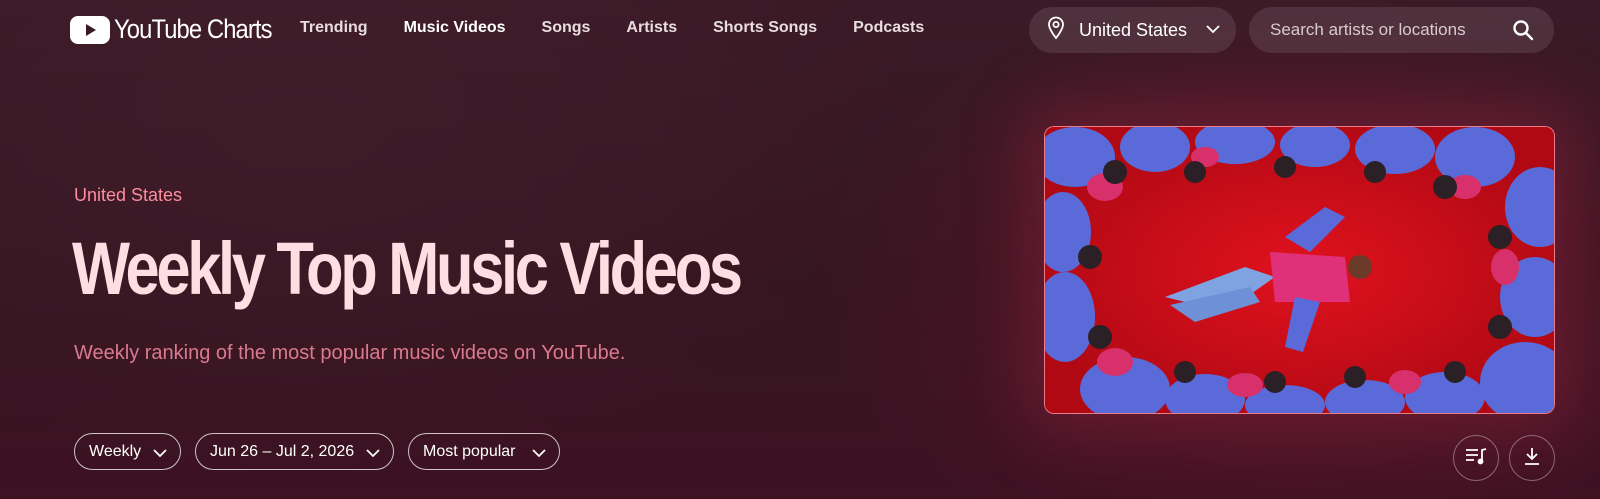  I want to click on search-icon, so click(1523, 32).